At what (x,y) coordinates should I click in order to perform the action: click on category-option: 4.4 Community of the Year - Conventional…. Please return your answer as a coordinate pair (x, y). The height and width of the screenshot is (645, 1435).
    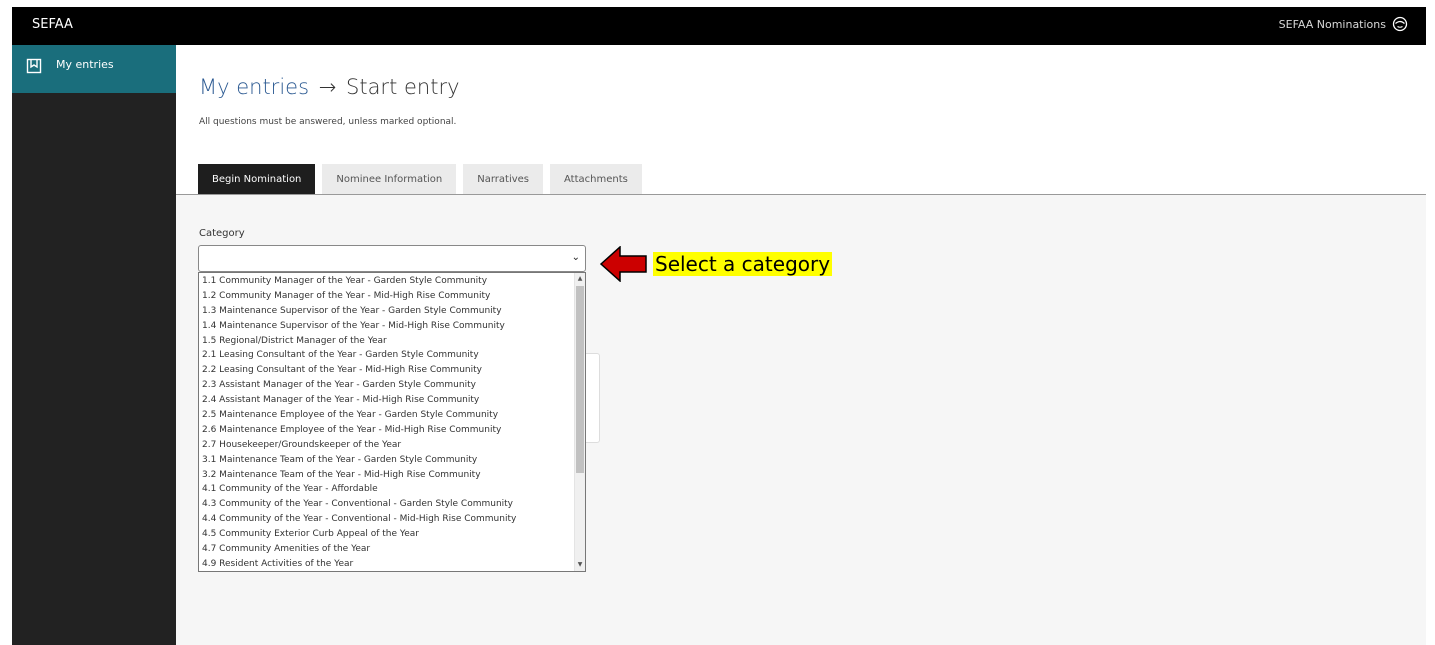
    Looking at the image, I should click on (387, 519).